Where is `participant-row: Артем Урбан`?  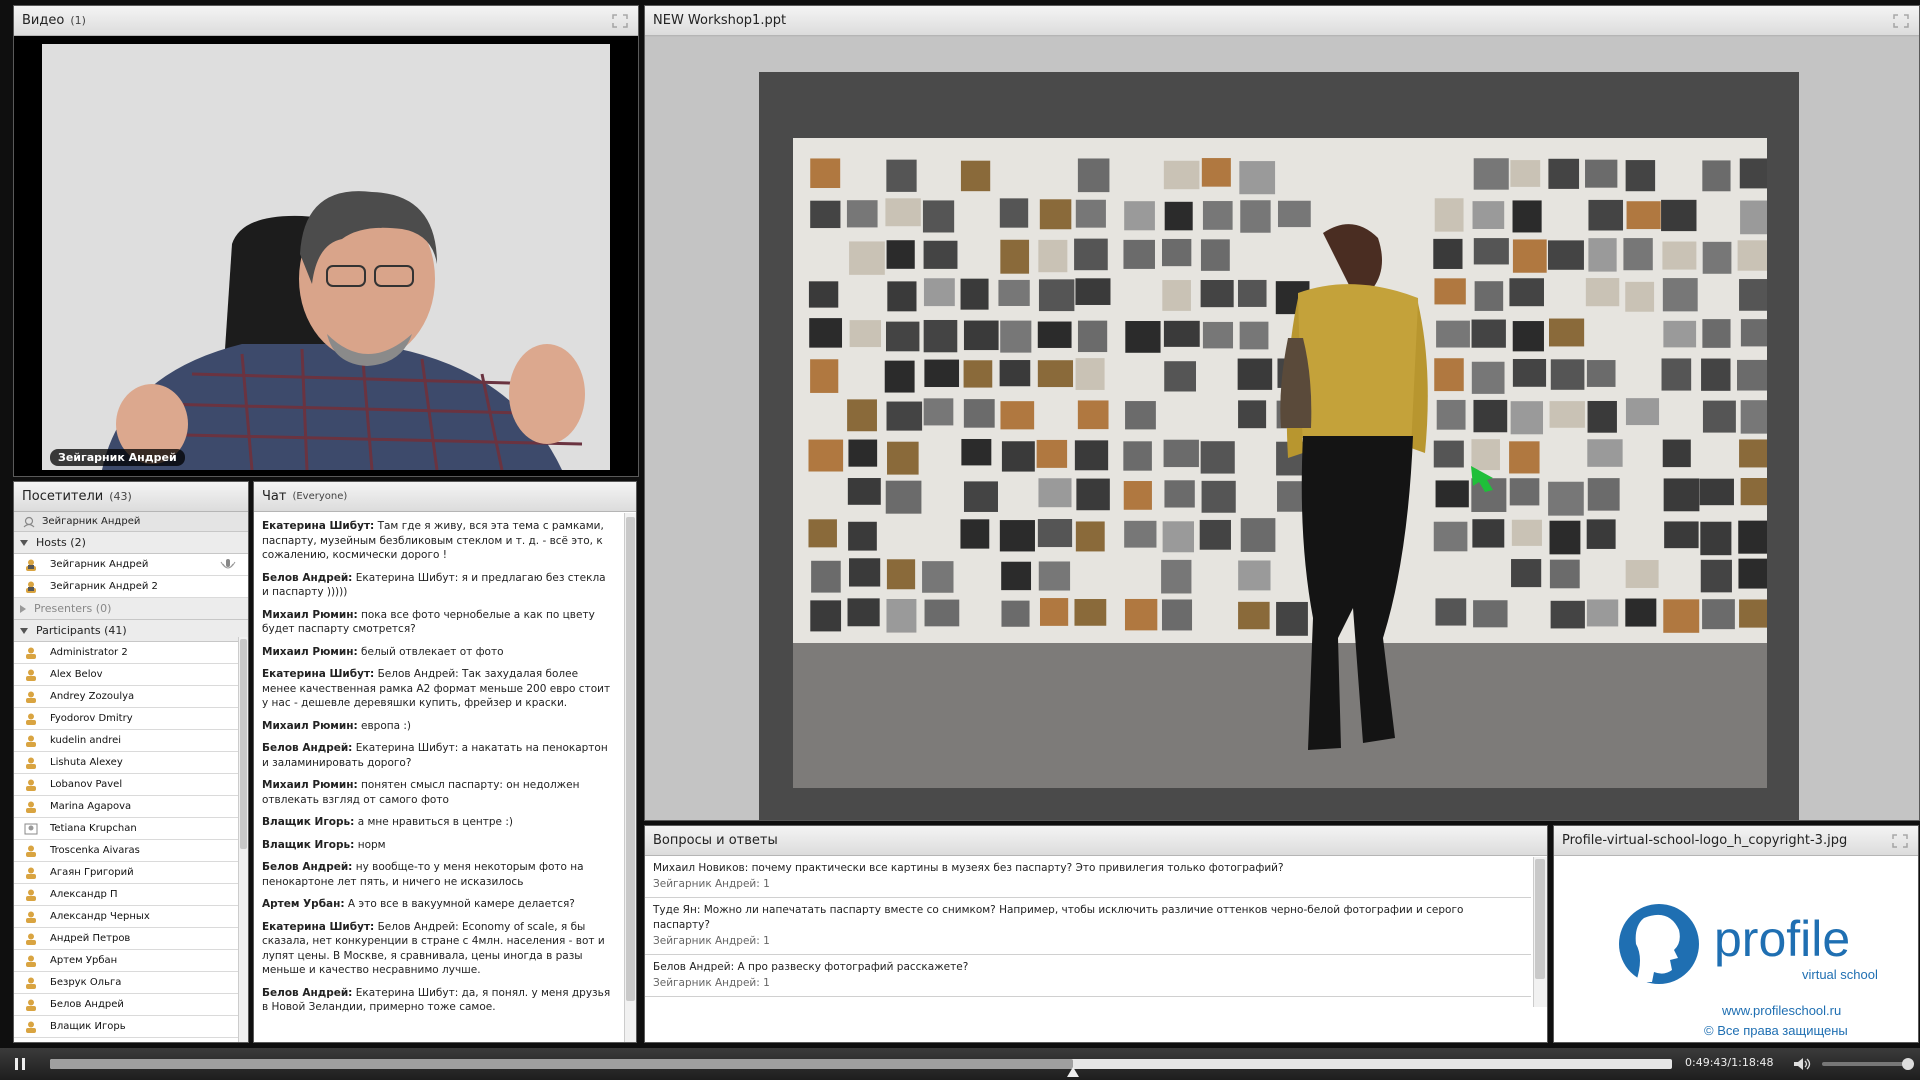
participant-row: Артем Урбан is located at coordinates (126, 961).